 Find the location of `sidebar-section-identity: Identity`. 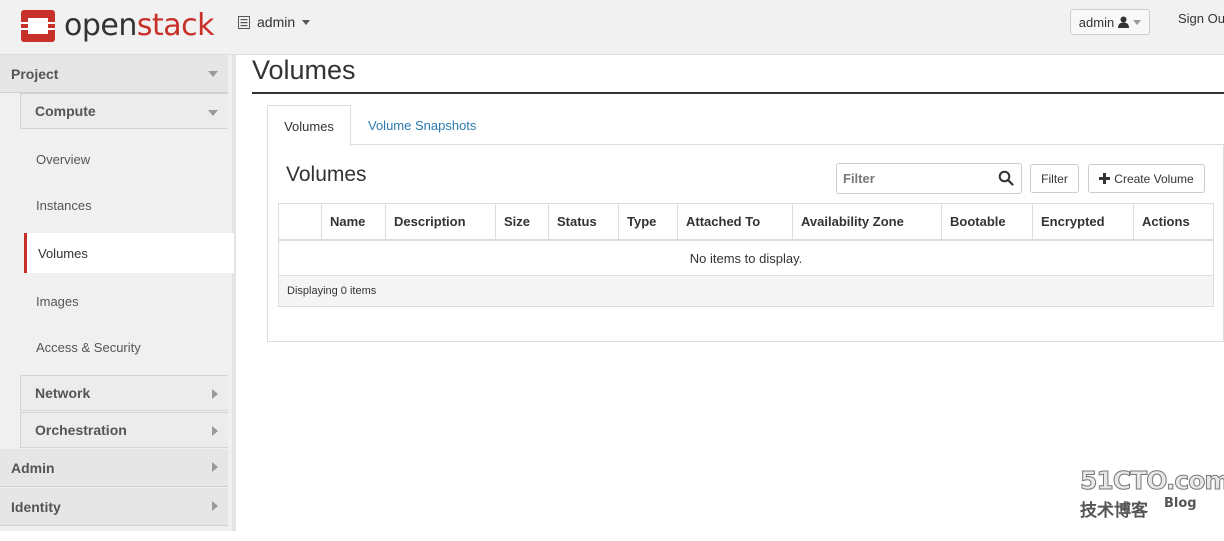

sidebar-section-identity: Identity is located at coordinates (114, 507).